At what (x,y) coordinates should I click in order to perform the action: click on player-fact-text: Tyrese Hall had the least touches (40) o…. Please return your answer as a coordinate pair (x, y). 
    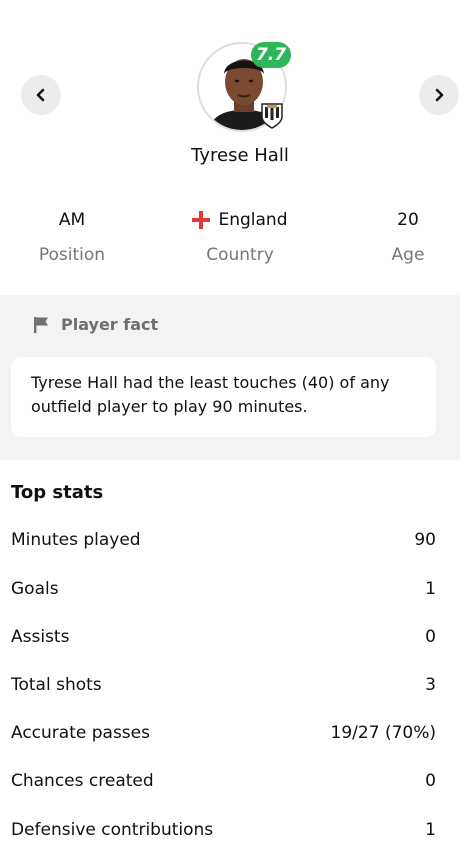
    Looking at the image, I should click on (210, 394).